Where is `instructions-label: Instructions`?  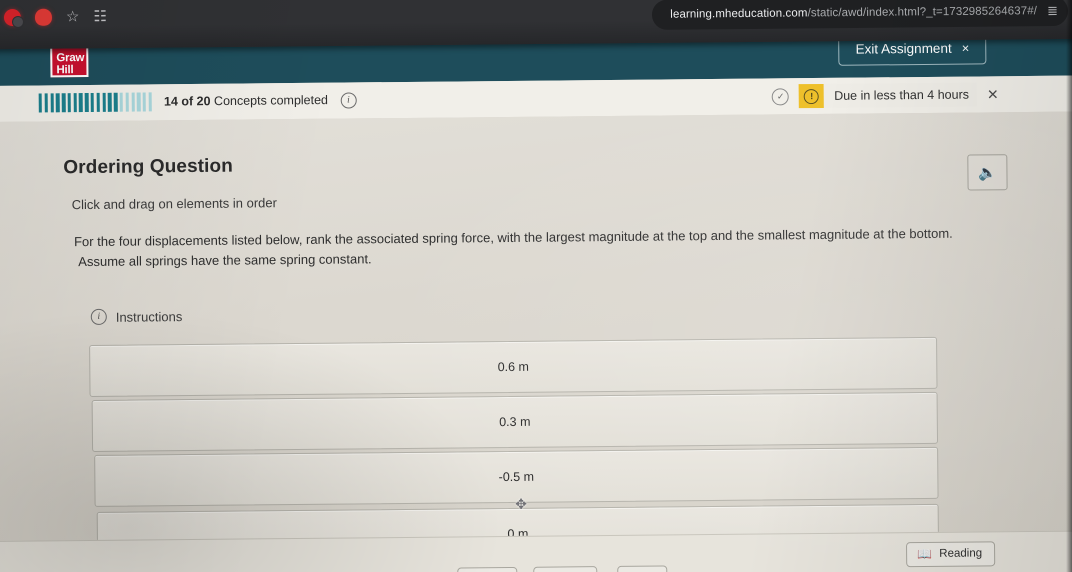 instructions-label: Instructions is located at coordinates (149, 316).